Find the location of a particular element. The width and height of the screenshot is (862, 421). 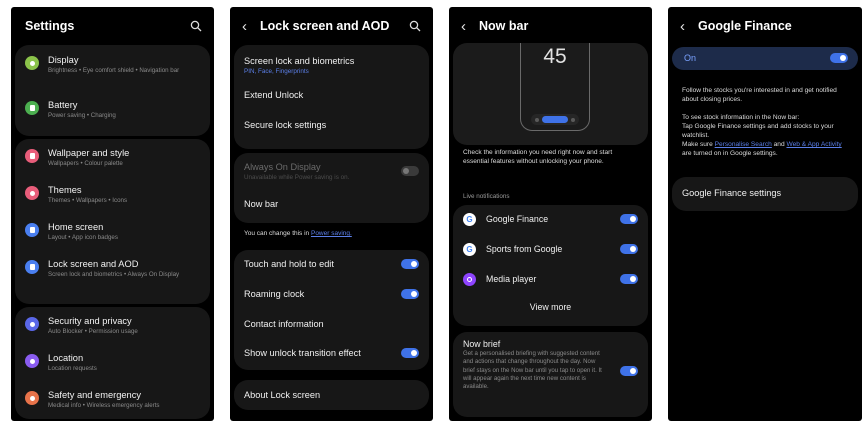

themes-icon is located at coordinates (32, 193).